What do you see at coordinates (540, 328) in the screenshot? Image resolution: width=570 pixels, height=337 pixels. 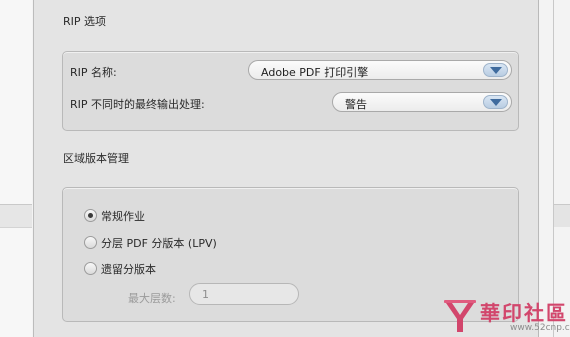 I see `watermark-url: www.52cnp.com` at bounding box center [540, 328].